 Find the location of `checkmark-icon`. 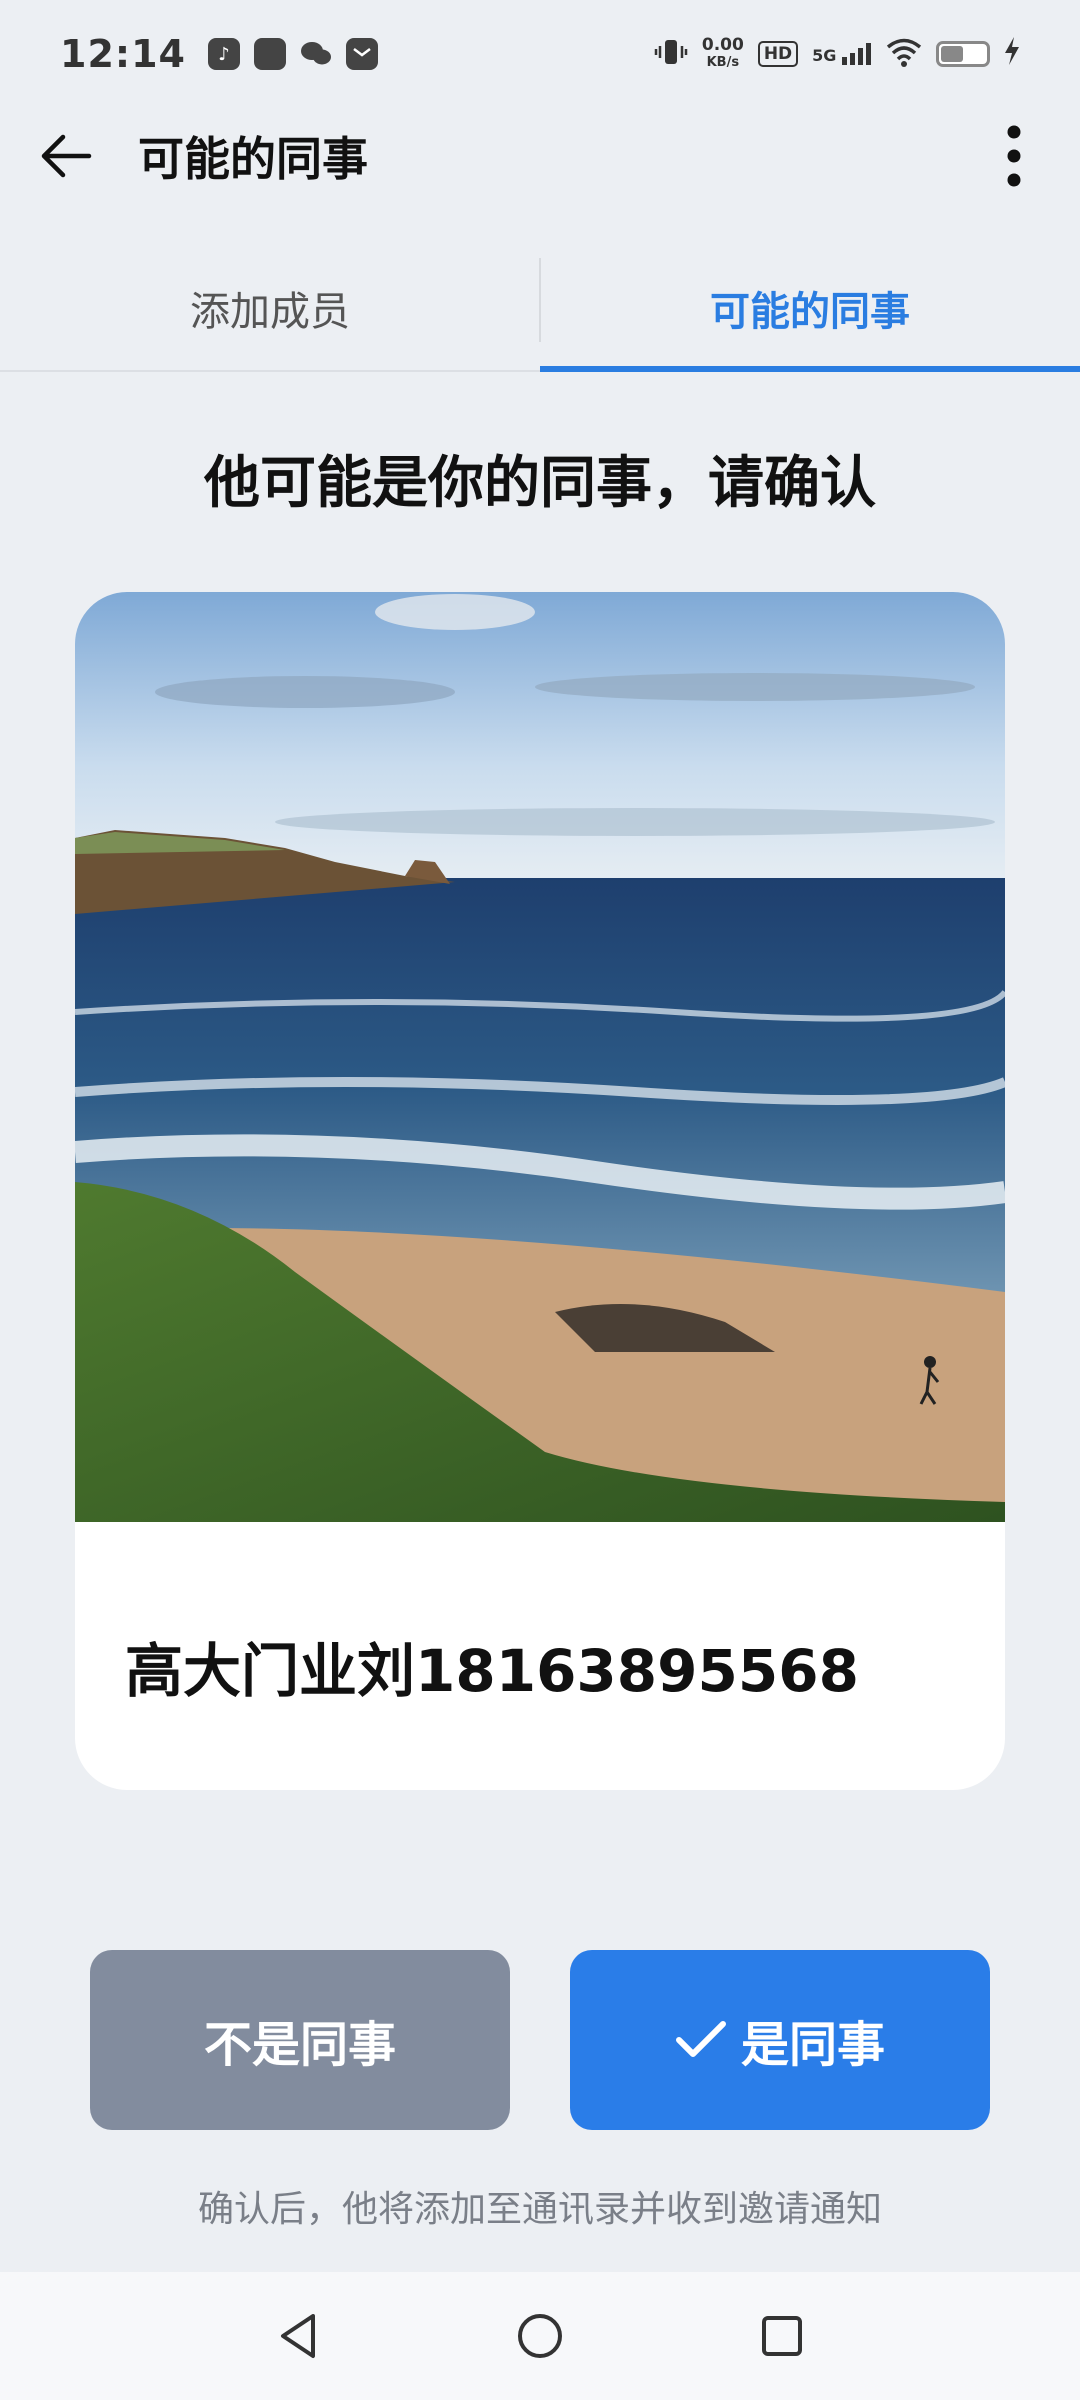

checkmark-icon is located at coordinates (701, 2040).